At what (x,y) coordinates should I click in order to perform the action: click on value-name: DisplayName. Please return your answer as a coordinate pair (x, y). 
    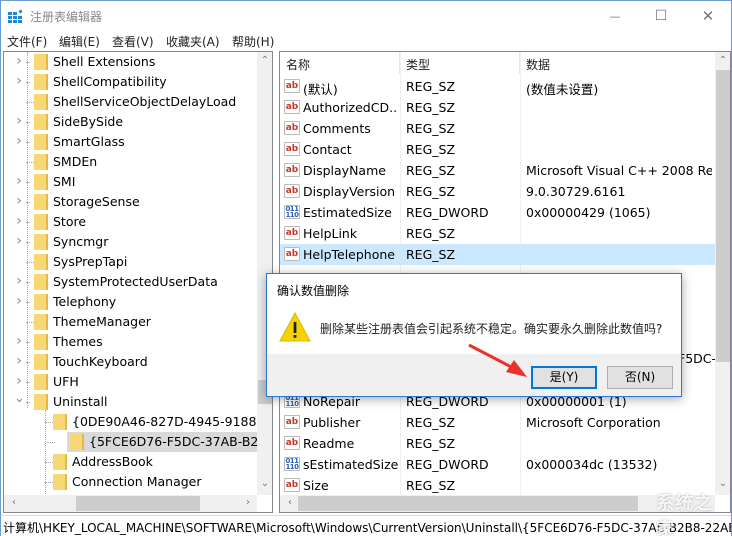
    Looking at the image, I should click on (344, 170).